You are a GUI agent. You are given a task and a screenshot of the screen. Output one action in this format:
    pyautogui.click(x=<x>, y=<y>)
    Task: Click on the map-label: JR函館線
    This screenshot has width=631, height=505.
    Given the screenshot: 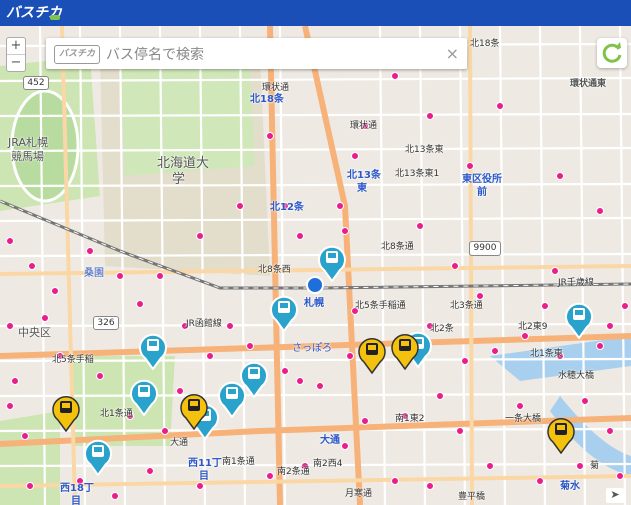 What is the action you would take?
    pyautogui.click(x=204, y=324)
    